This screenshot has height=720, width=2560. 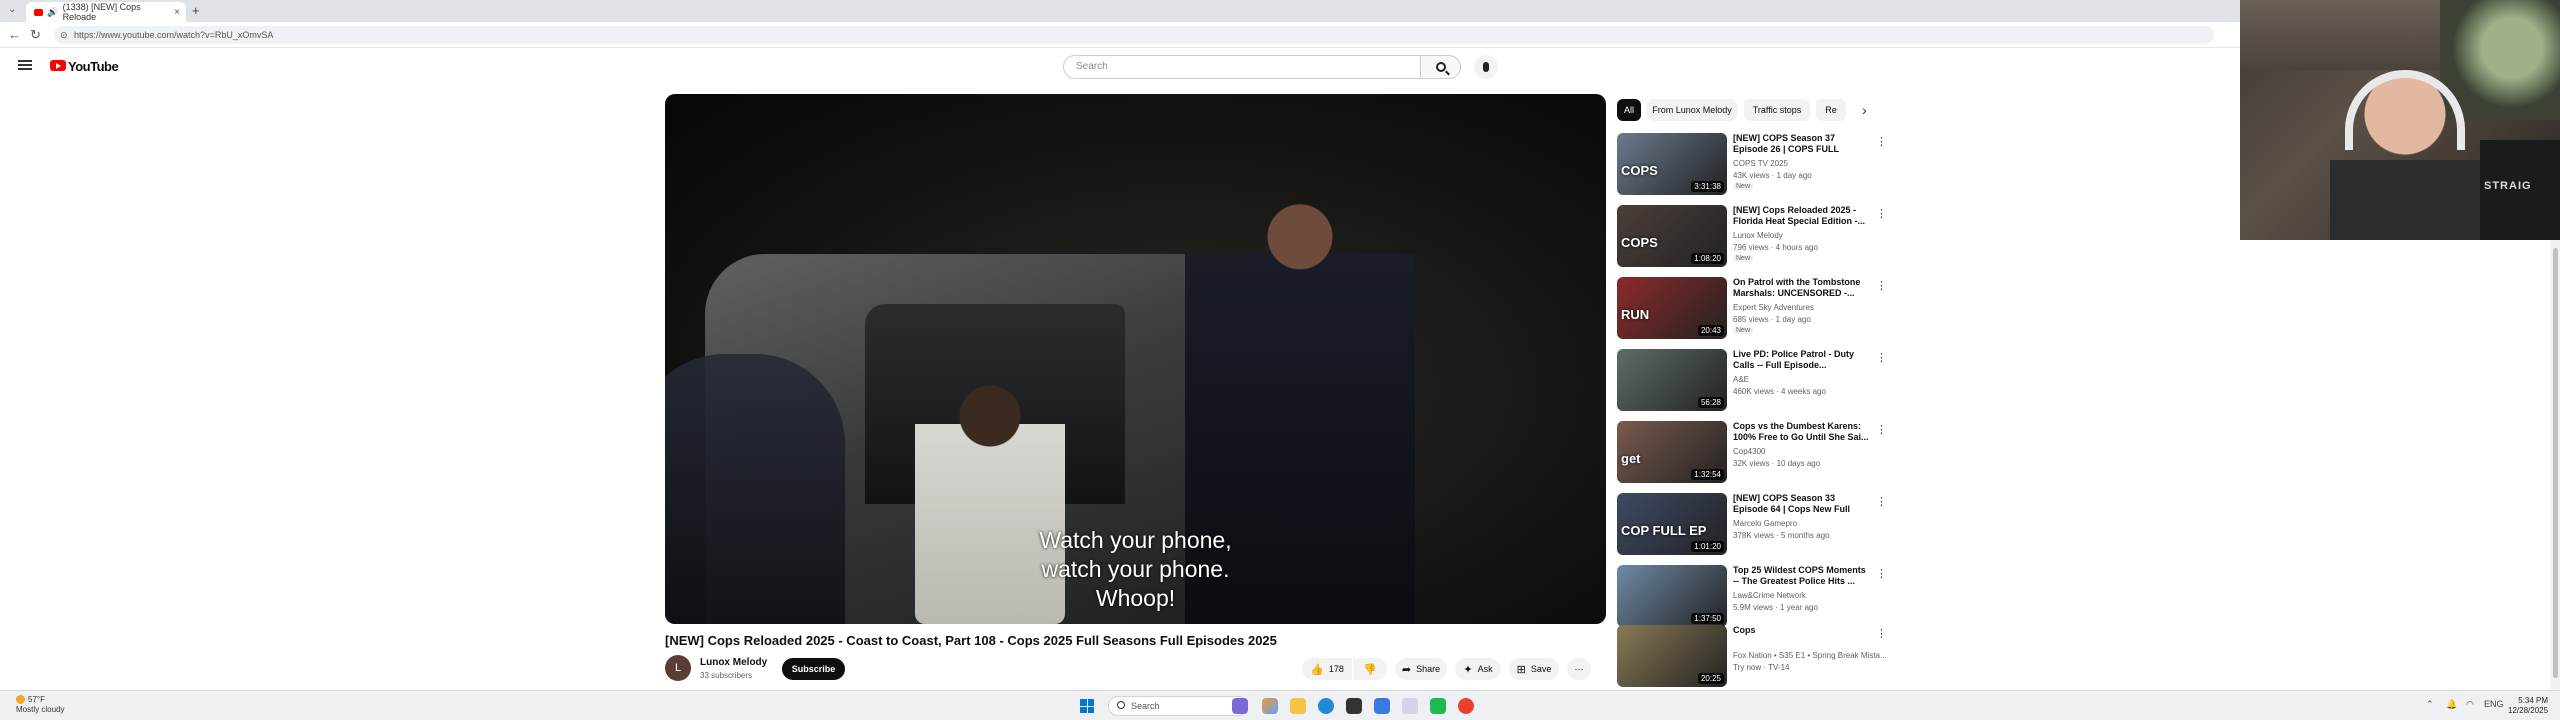 I want to click on search-button, so click(x=1441, y=67).